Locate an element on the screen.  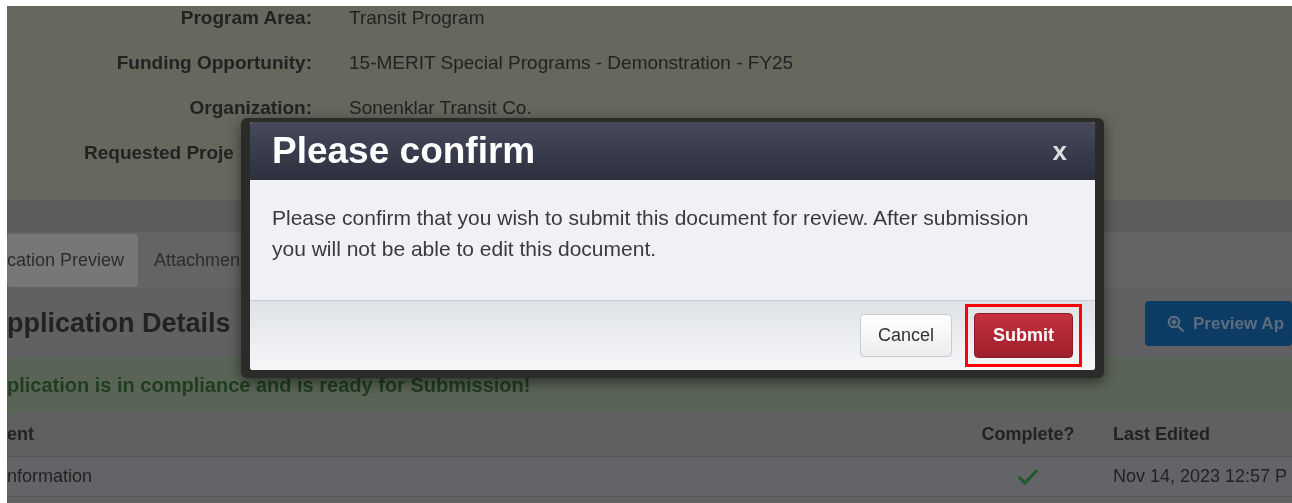
field-label: Program Area: is located at coordinates (245, 18).